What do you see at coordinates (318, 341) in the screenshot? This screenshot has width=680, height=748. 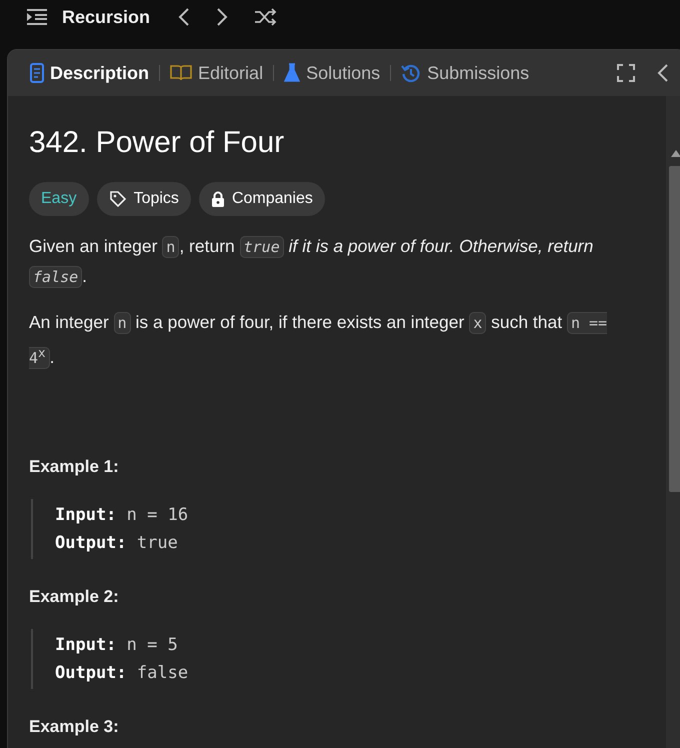 I see `problem-paragraph: An integer n is a power of four, if there exists an integer x such that n == 4$^{x}$ .` at bounding box center [318, 341].